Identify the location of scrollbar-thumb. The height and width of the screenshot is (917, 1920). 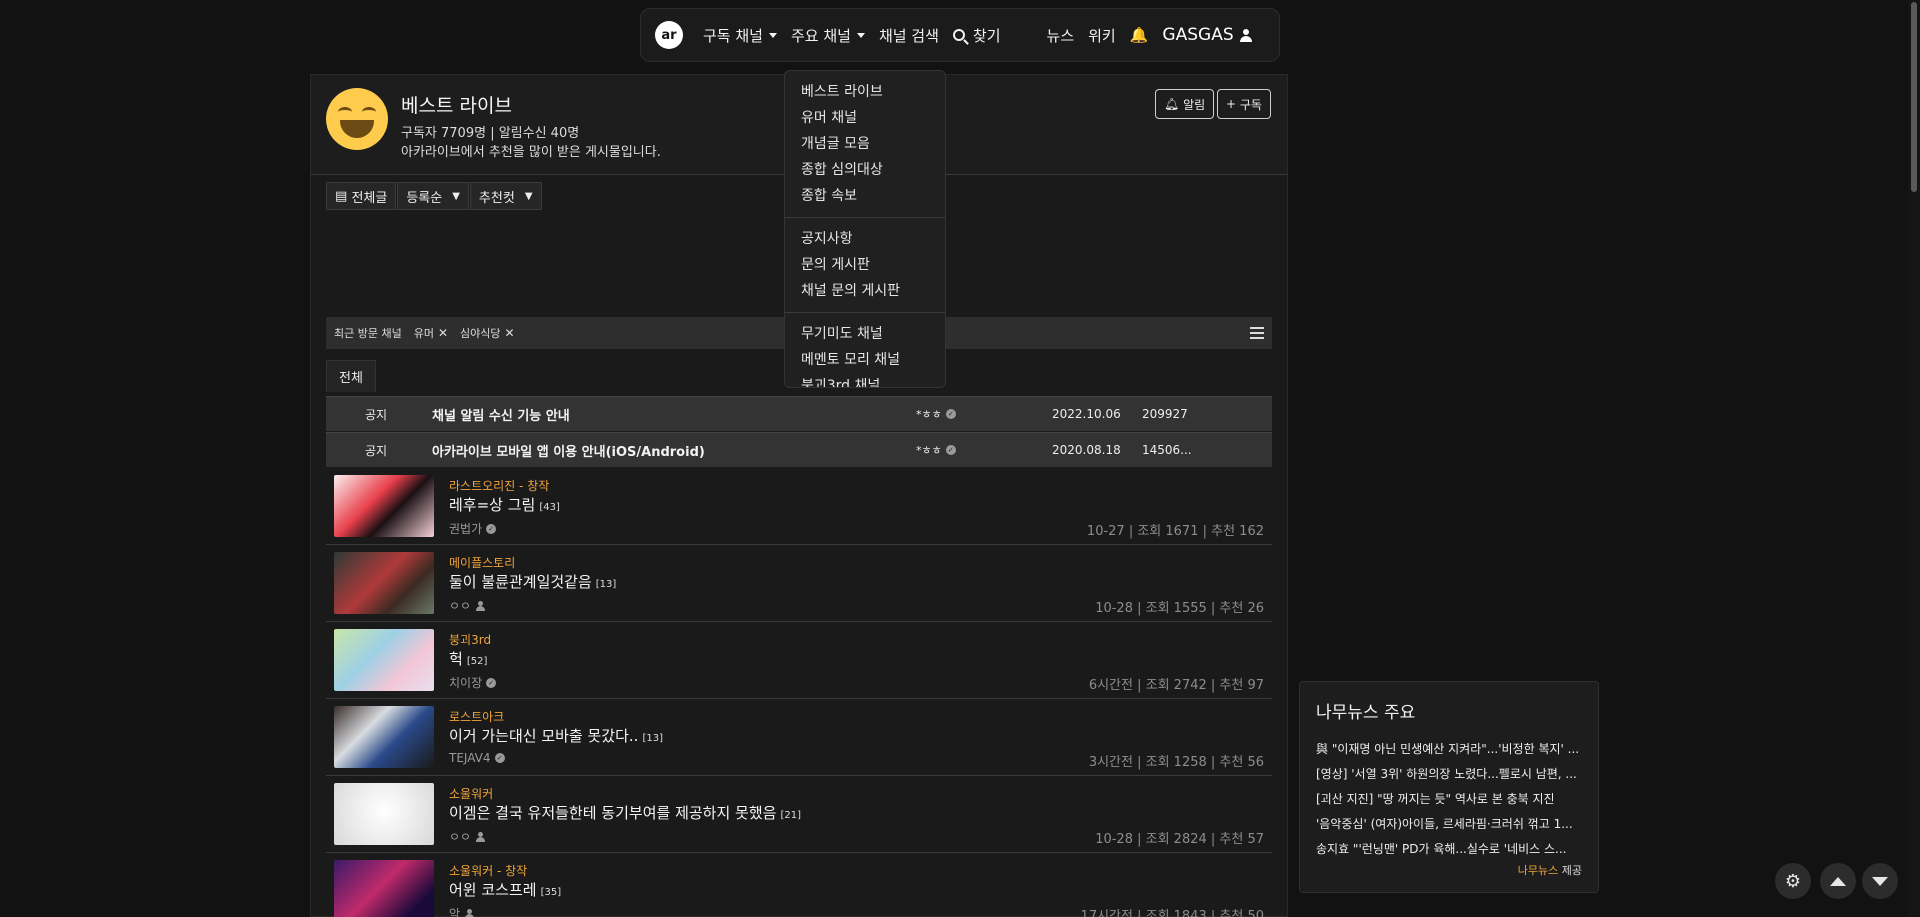
(1914, 97).